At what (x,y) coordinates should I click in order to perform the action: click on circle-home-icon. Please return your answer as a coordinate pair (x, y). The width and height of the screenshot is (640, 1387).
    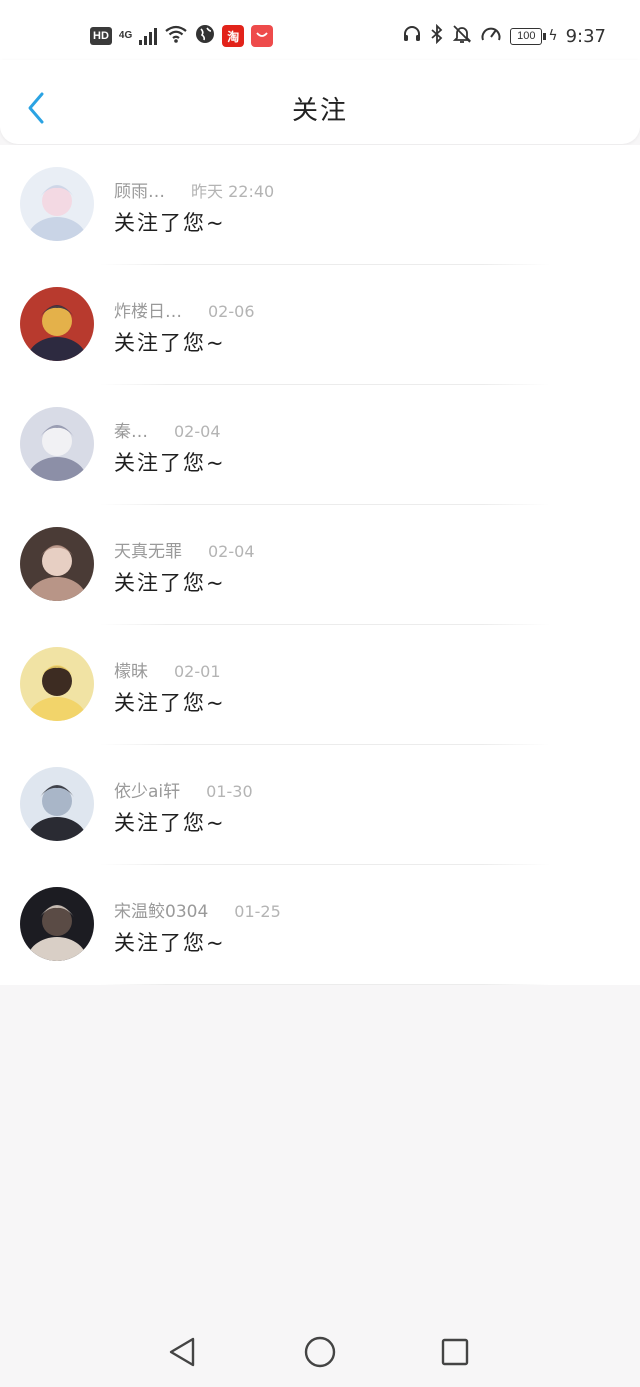
    Looking at the image, I should click on (320, 1352).